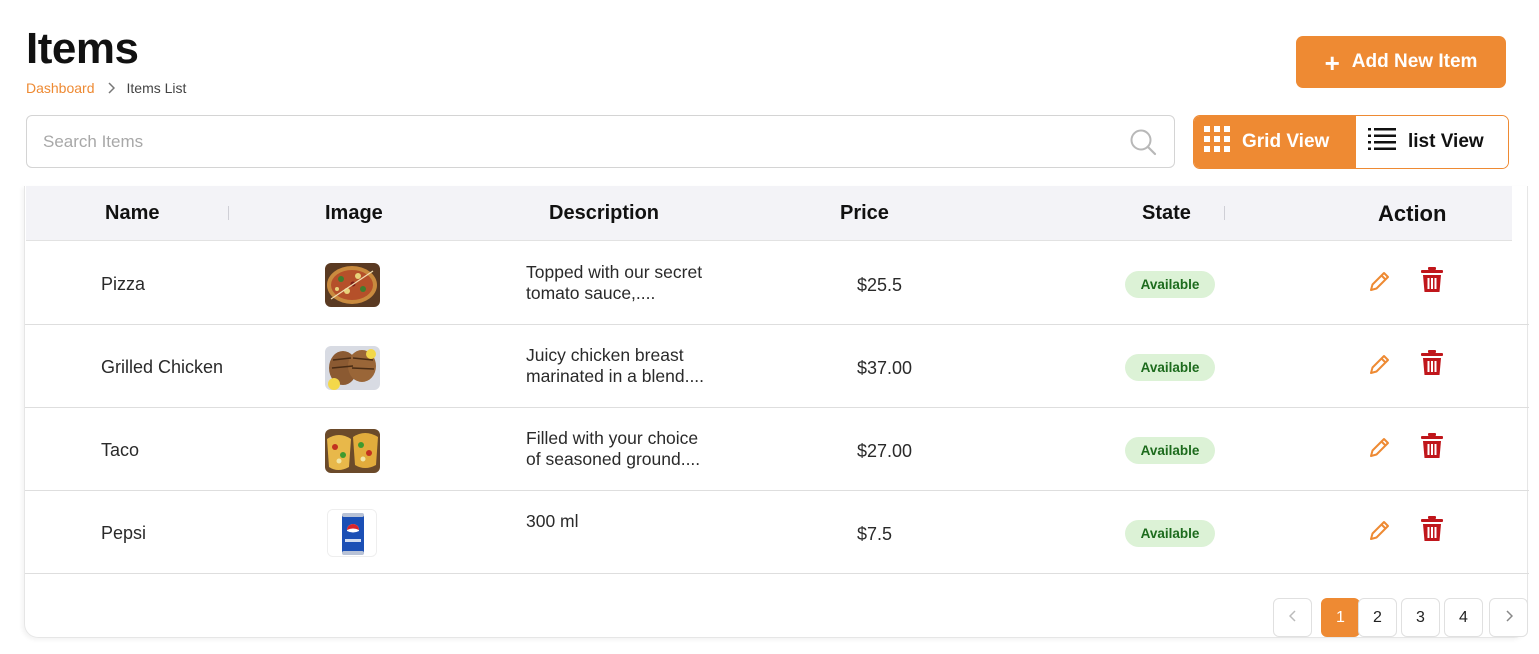 This screenshot has width=1539, height=654. I want to click on column-header-price: Price, so click(864, 213).